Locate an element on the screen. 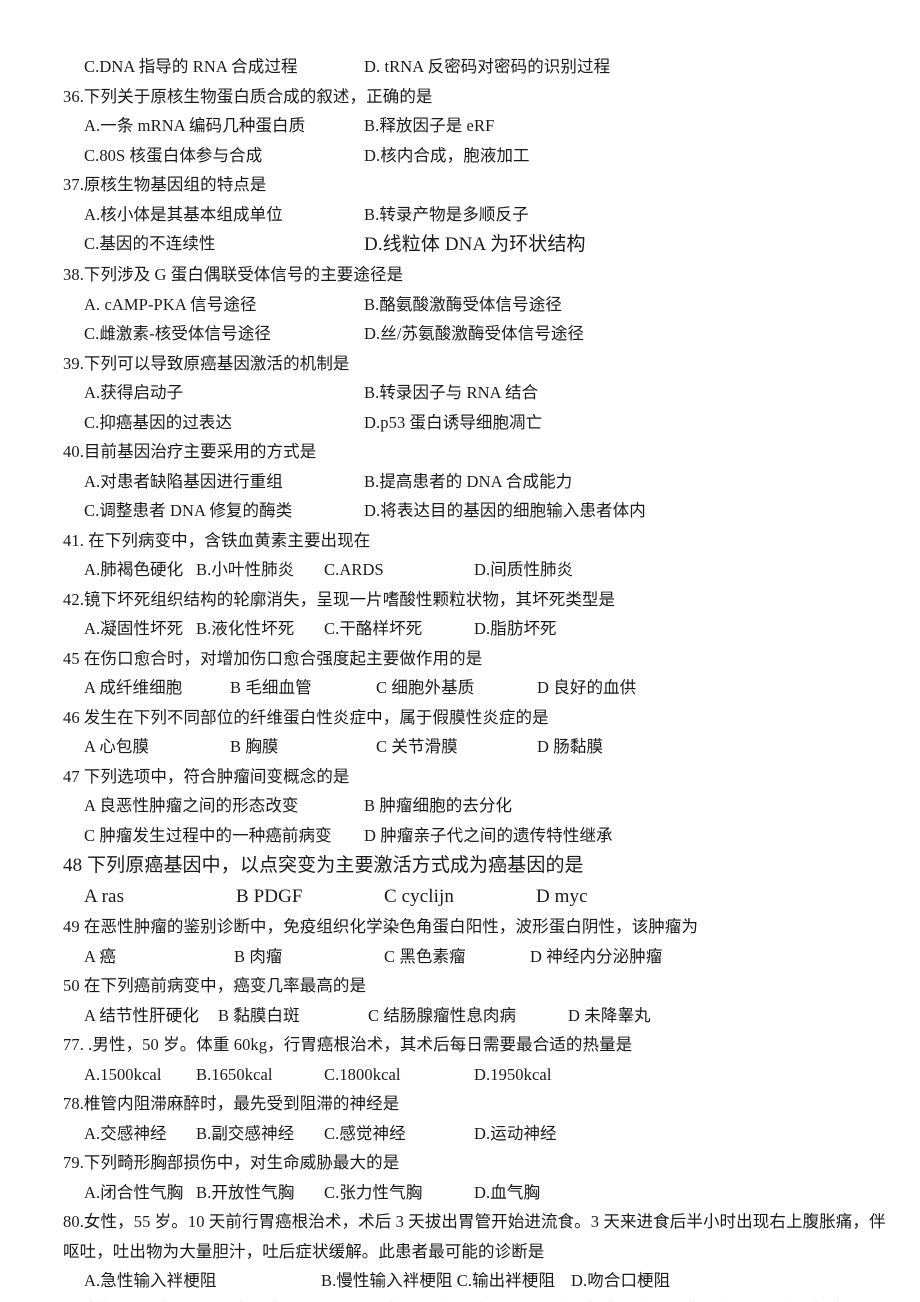 This screenshot has width=920, height=1302. option-c: C 关节滑膜 is located at coordinates (417, 746).